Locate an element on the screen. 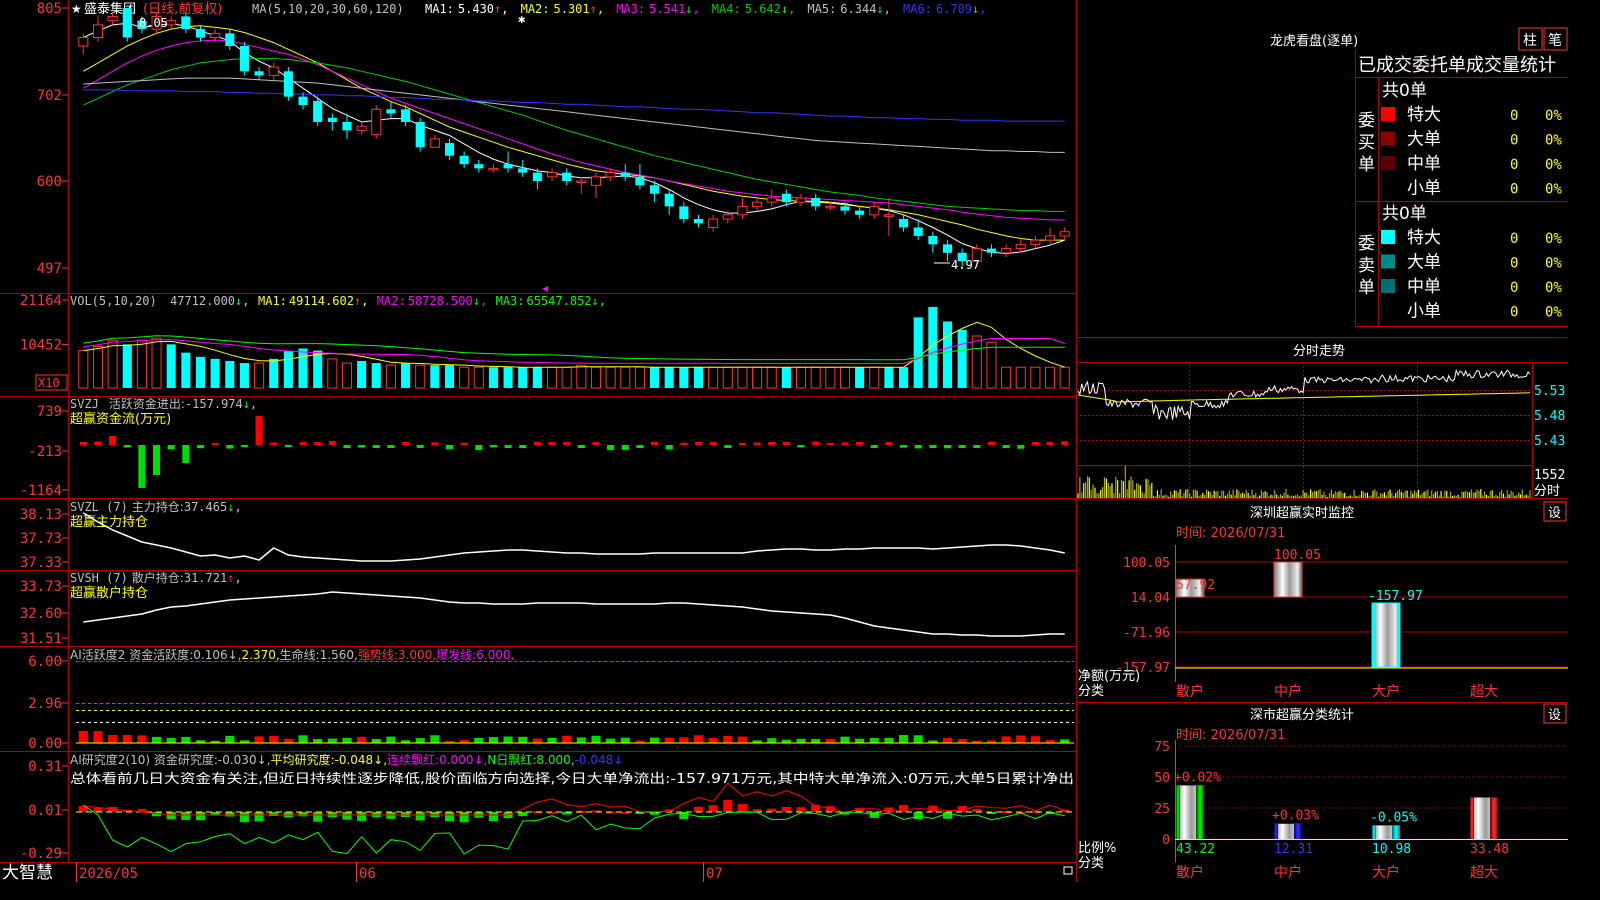 The image size is (1600, 900). sz-classify-bar-accent is located at coordinates (1178, 812).